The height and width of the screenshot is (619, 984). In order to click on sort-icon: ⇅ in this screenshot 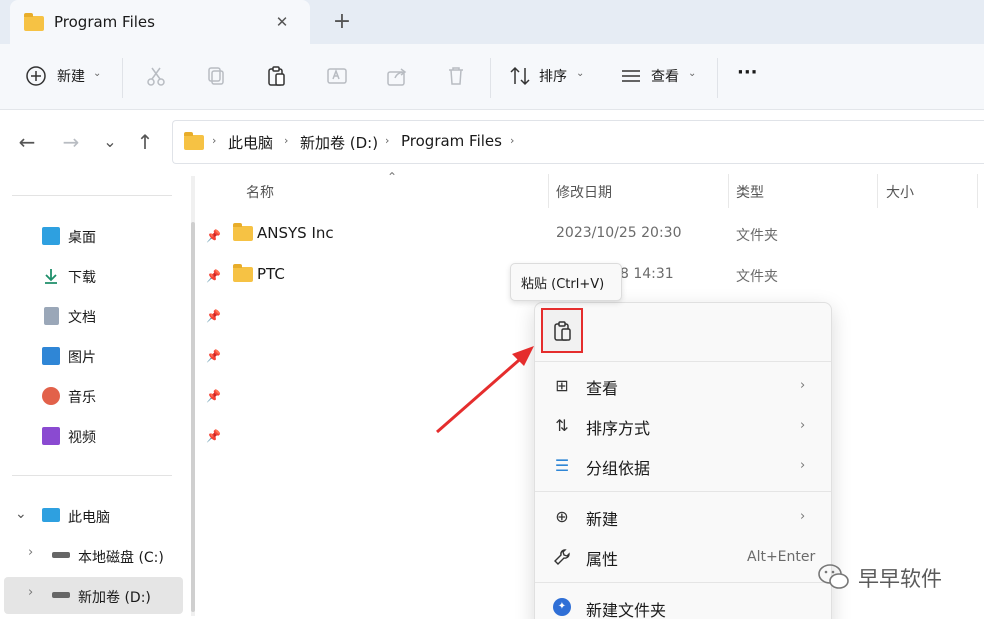, I will do `click(562, 425)`.